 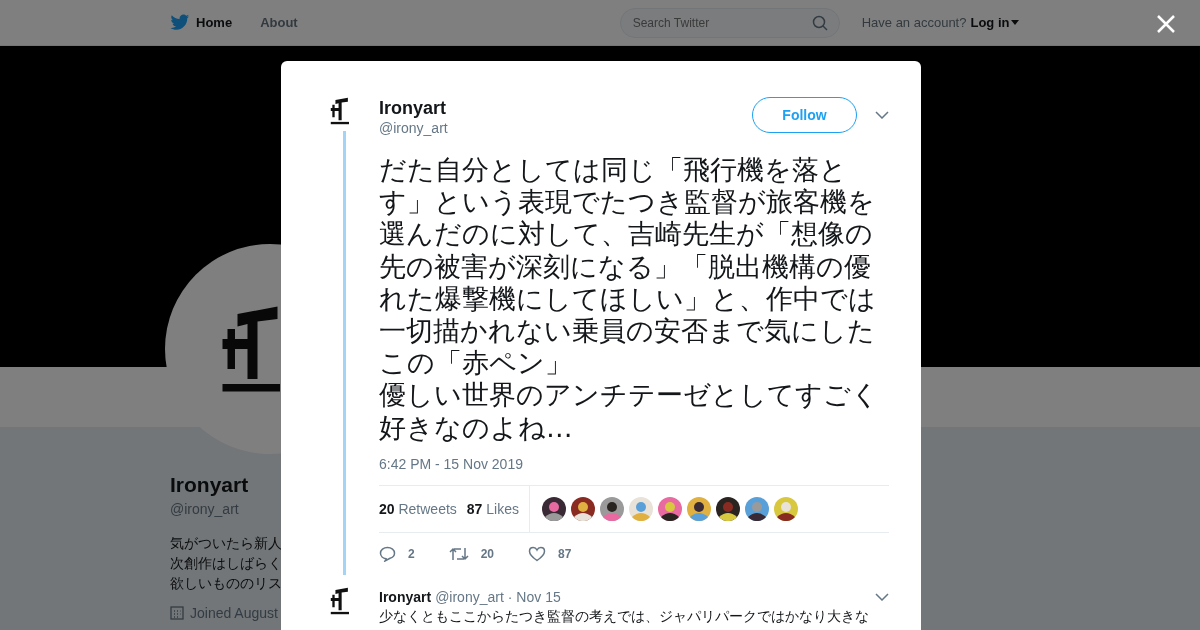 I want to click on follow-button: Follow, so click(x=804, y=115).